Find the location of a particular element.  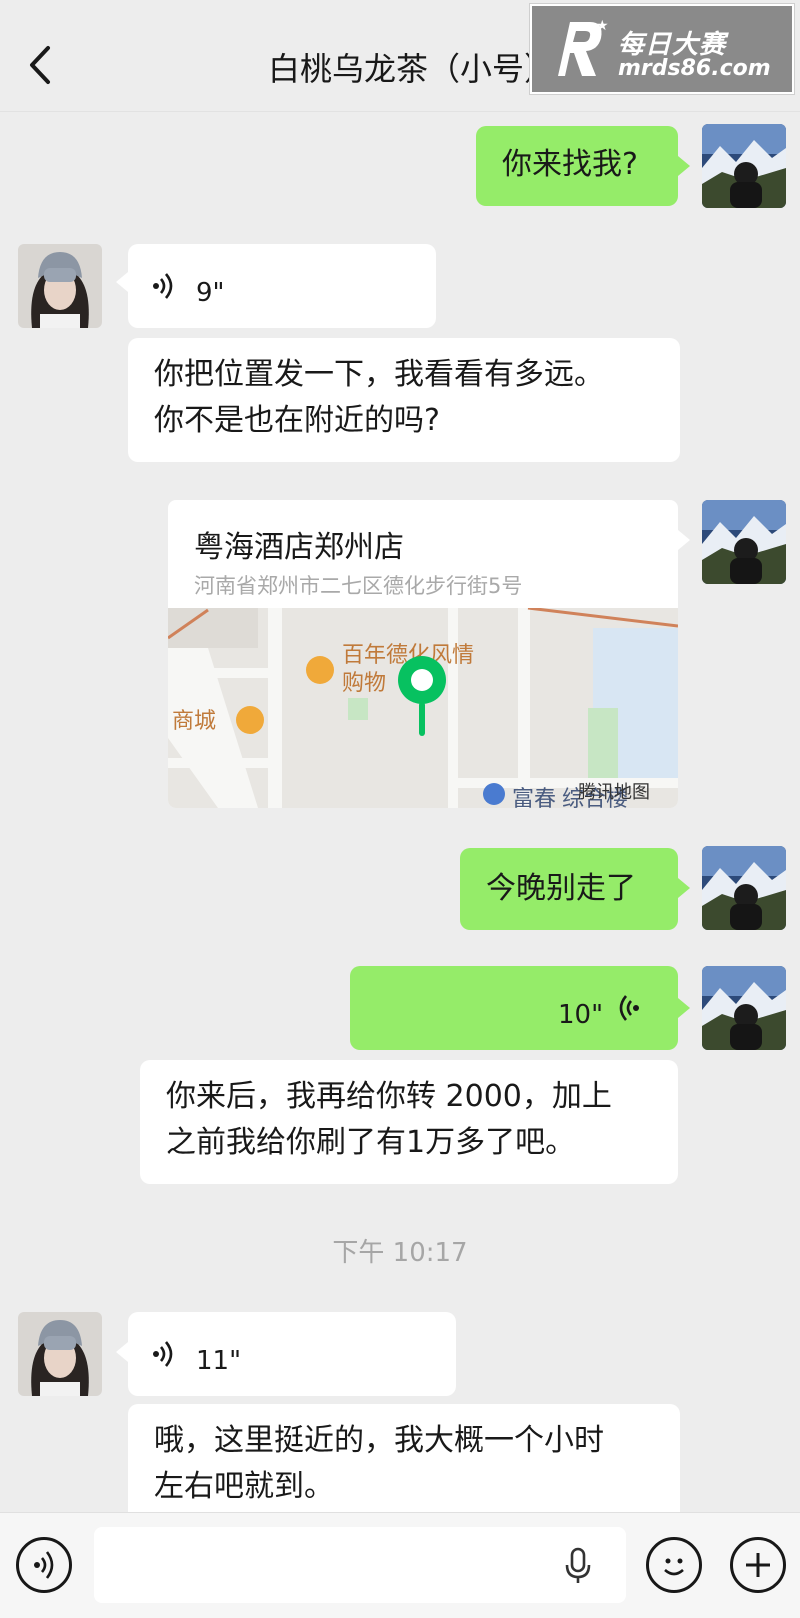

more-button is located at coordinates (758, 1565).